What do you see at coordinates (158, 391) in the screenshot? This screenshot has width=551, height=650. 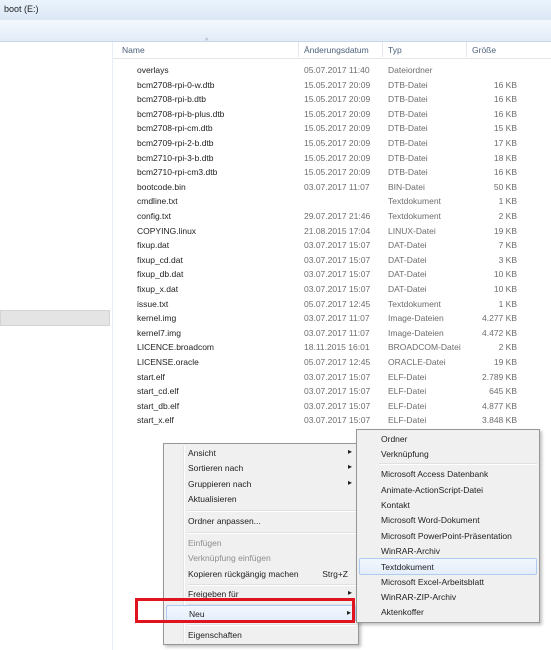 I see `file-name: start_cd.elf` at bounding box center [158, 391].